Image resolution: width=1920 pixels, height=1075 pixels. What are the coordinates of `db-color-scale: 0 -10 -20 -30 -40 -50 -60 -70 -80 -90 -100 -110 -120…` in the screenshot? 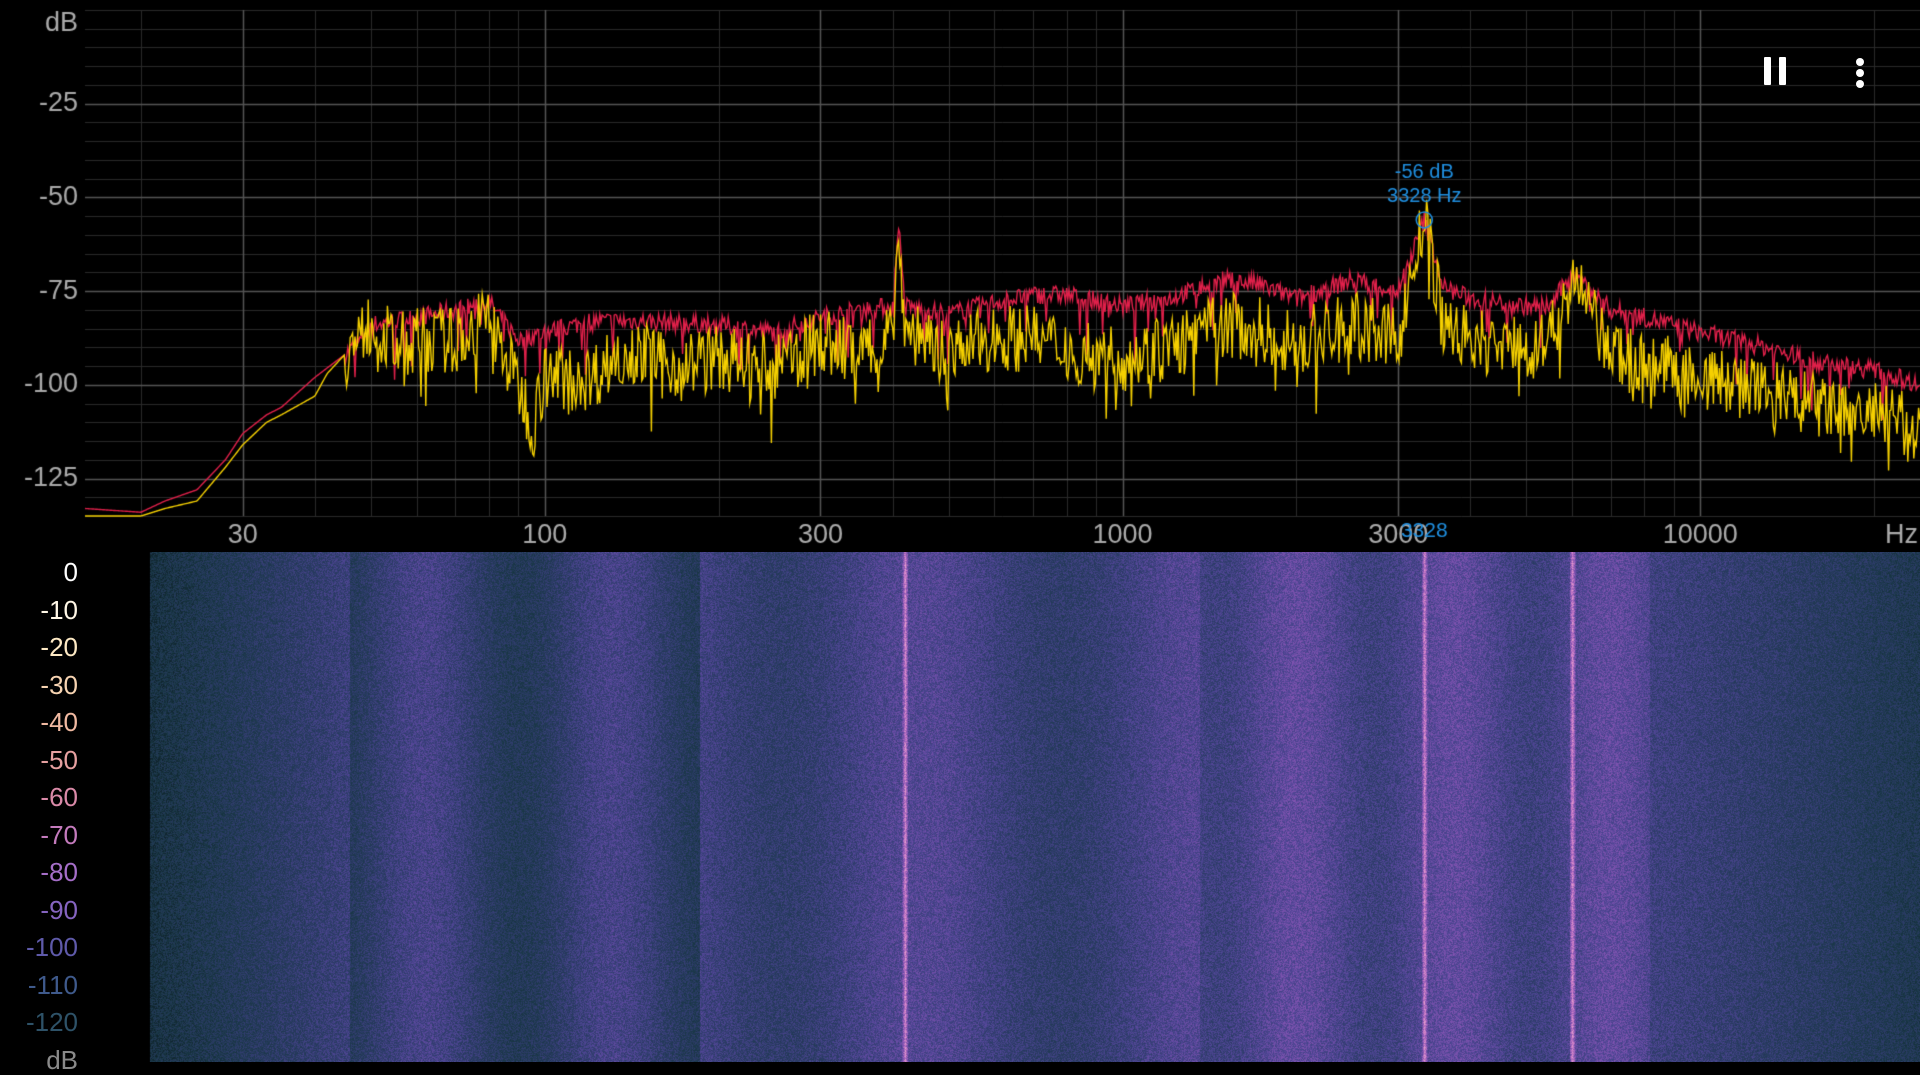 It's located at (45, 813).